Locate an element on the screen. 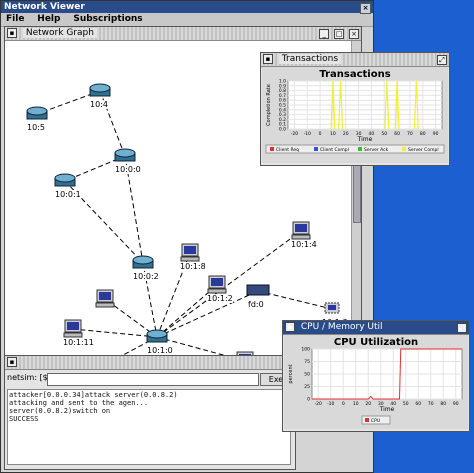 The width and height of the screenshot is (474, 473). switch-body is located at coordinates (258, 290).